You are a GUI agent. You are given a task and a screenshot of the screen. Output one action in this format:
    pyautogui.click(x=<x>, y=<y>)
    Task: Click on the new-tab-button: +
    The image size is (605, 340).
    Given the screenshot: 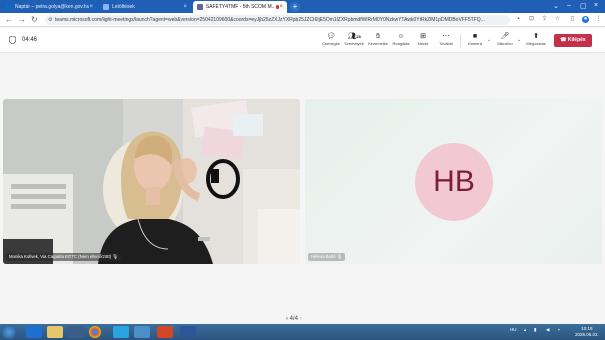 What is the action you would take?
    pyautogui.click(x=295, y=7)
    